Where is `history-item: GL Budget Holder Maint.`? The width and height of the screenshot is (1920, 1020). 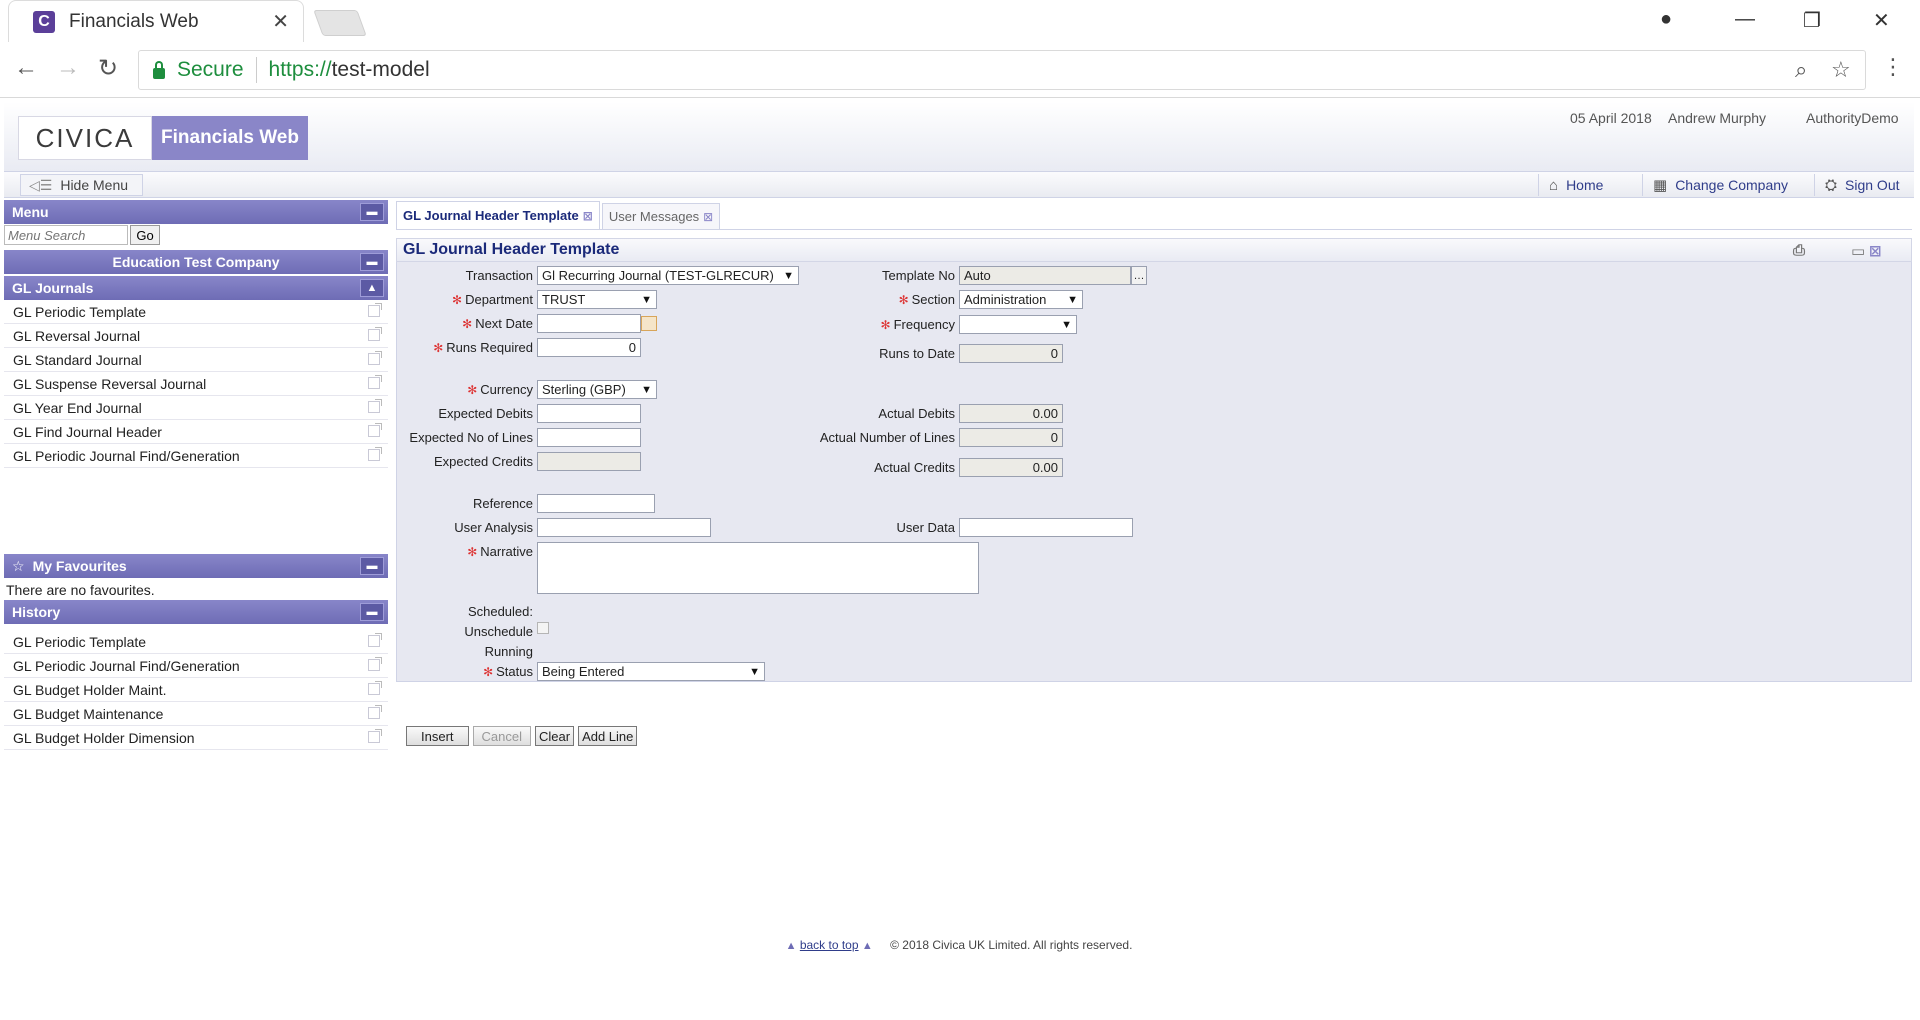
history-item: GL Budget Holder Maint. is located at coordinates (196, 690).